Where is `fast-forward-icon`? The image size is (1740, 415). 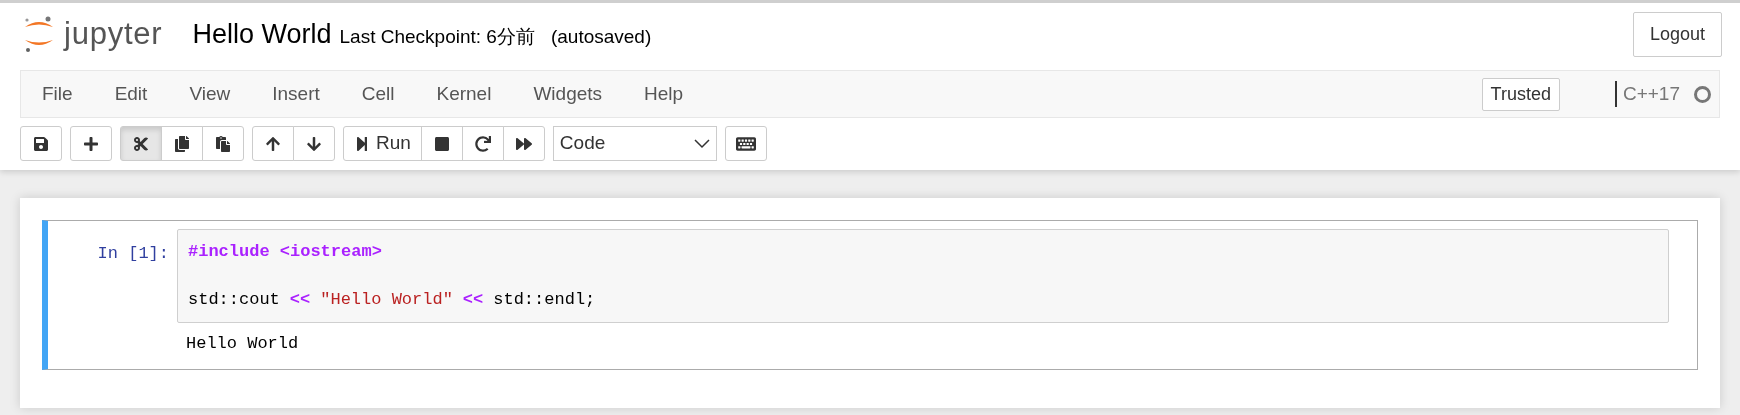 fast-forward-icon is located at coordinates (523, 143).